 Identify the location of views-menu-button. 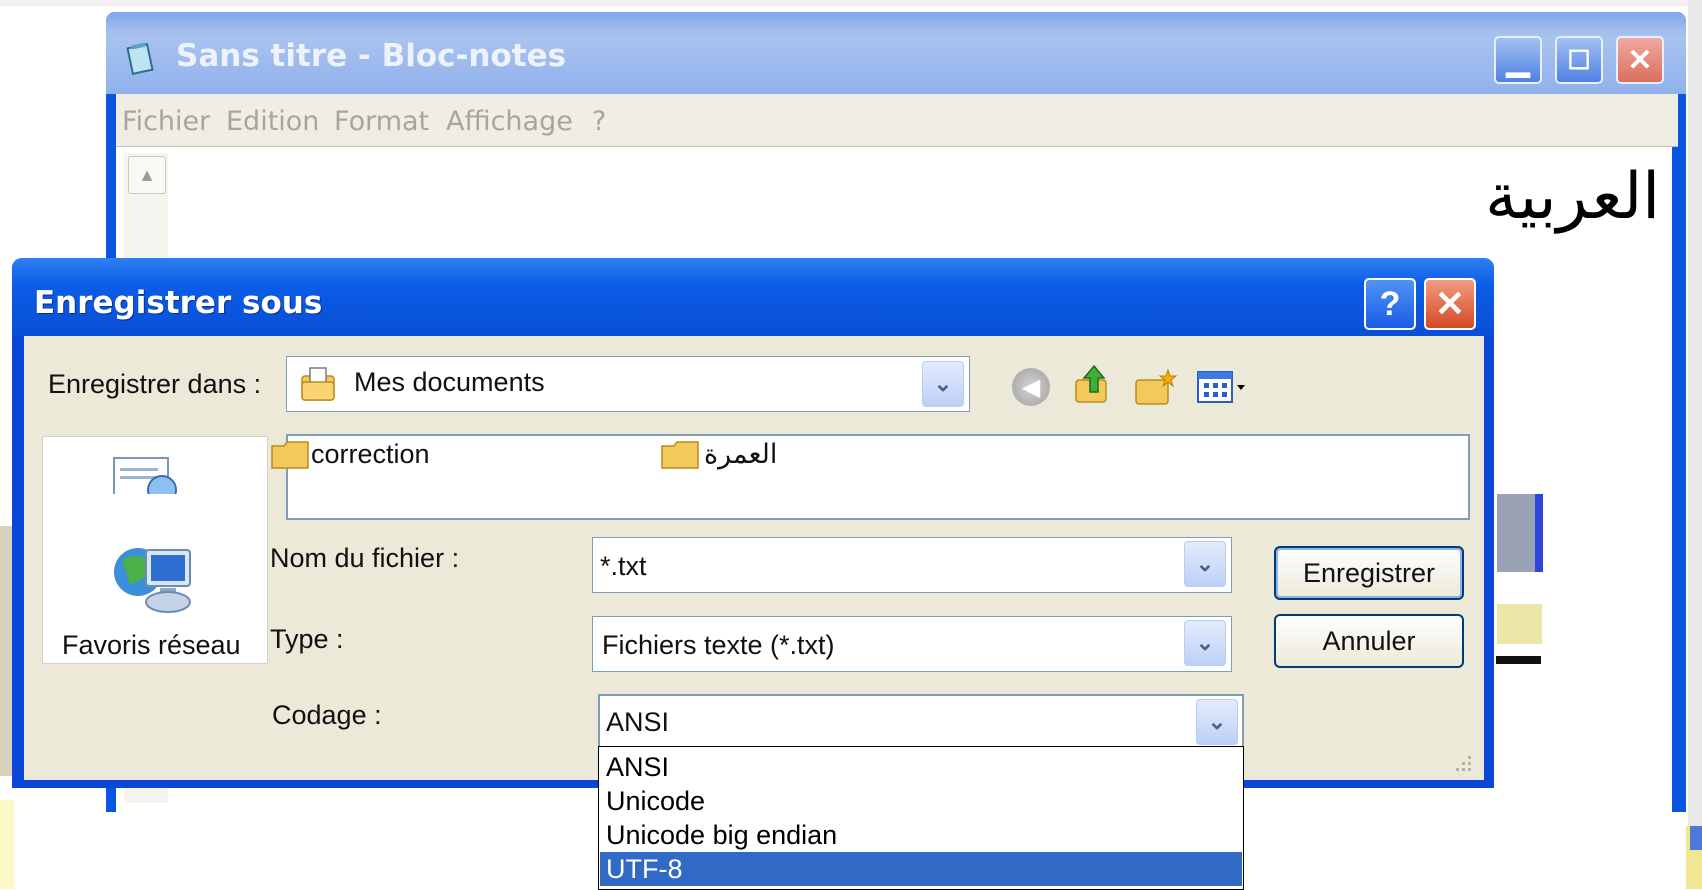
(1221, 387).